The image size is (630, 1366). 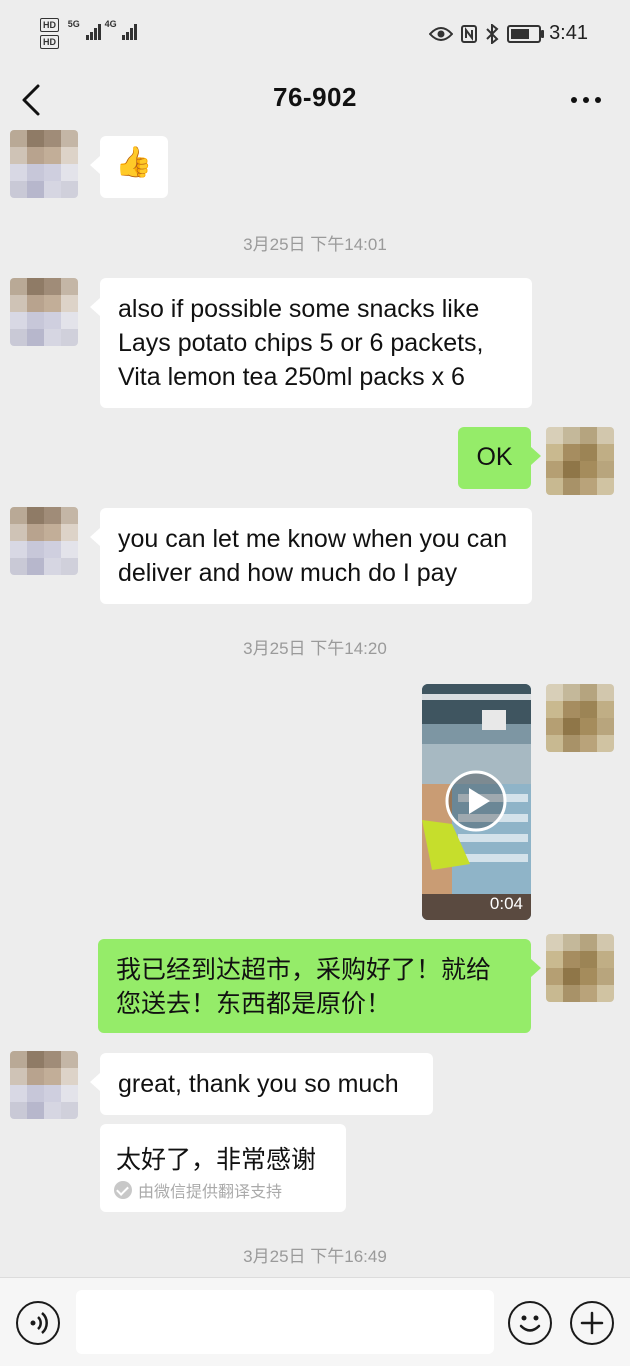 What do you see at coordinates (526, 33) in the screenshot?
I see `battery-icon` at bounding box center [526, 33].